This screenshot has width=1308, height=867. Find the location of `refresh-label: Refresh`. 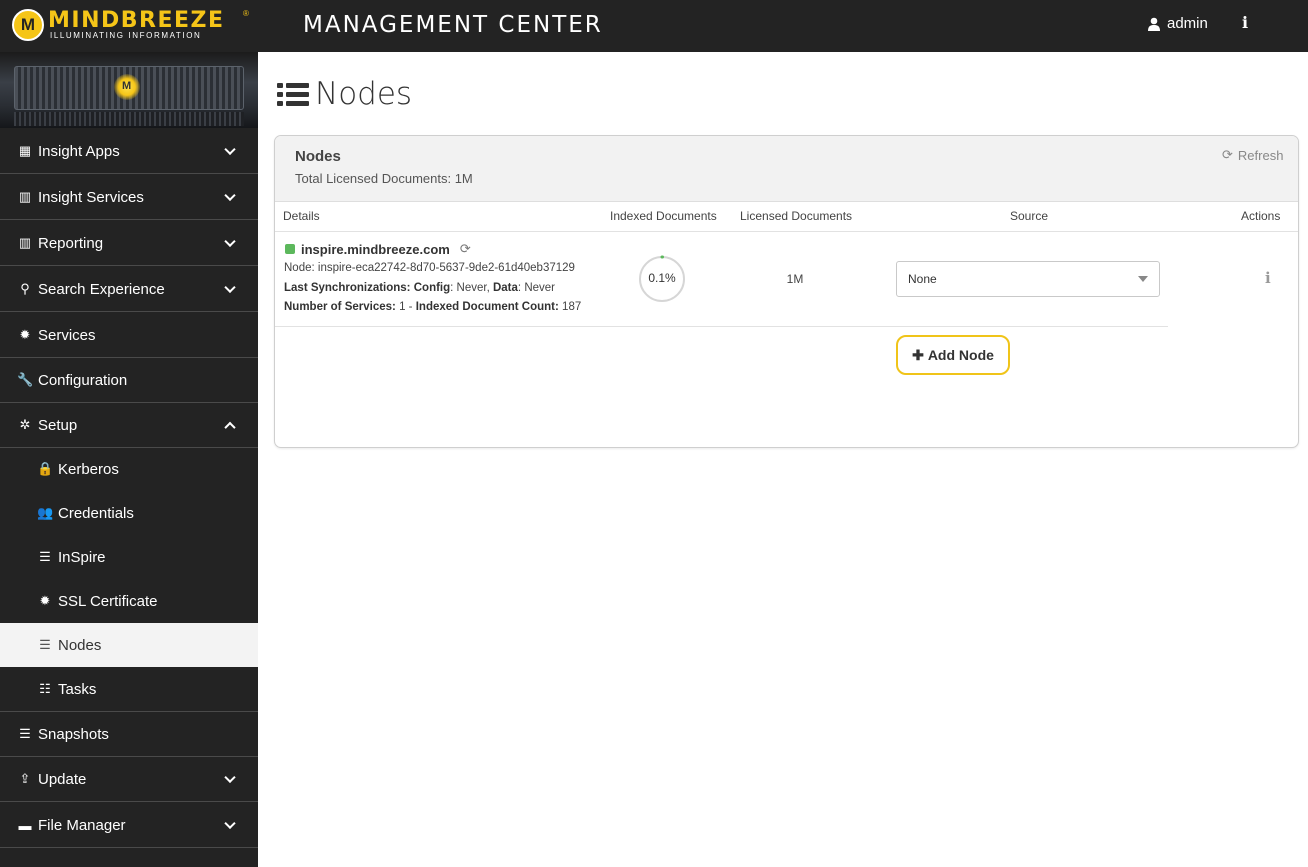

refresh-label: Refresh is located at coordinates (1260, 155).